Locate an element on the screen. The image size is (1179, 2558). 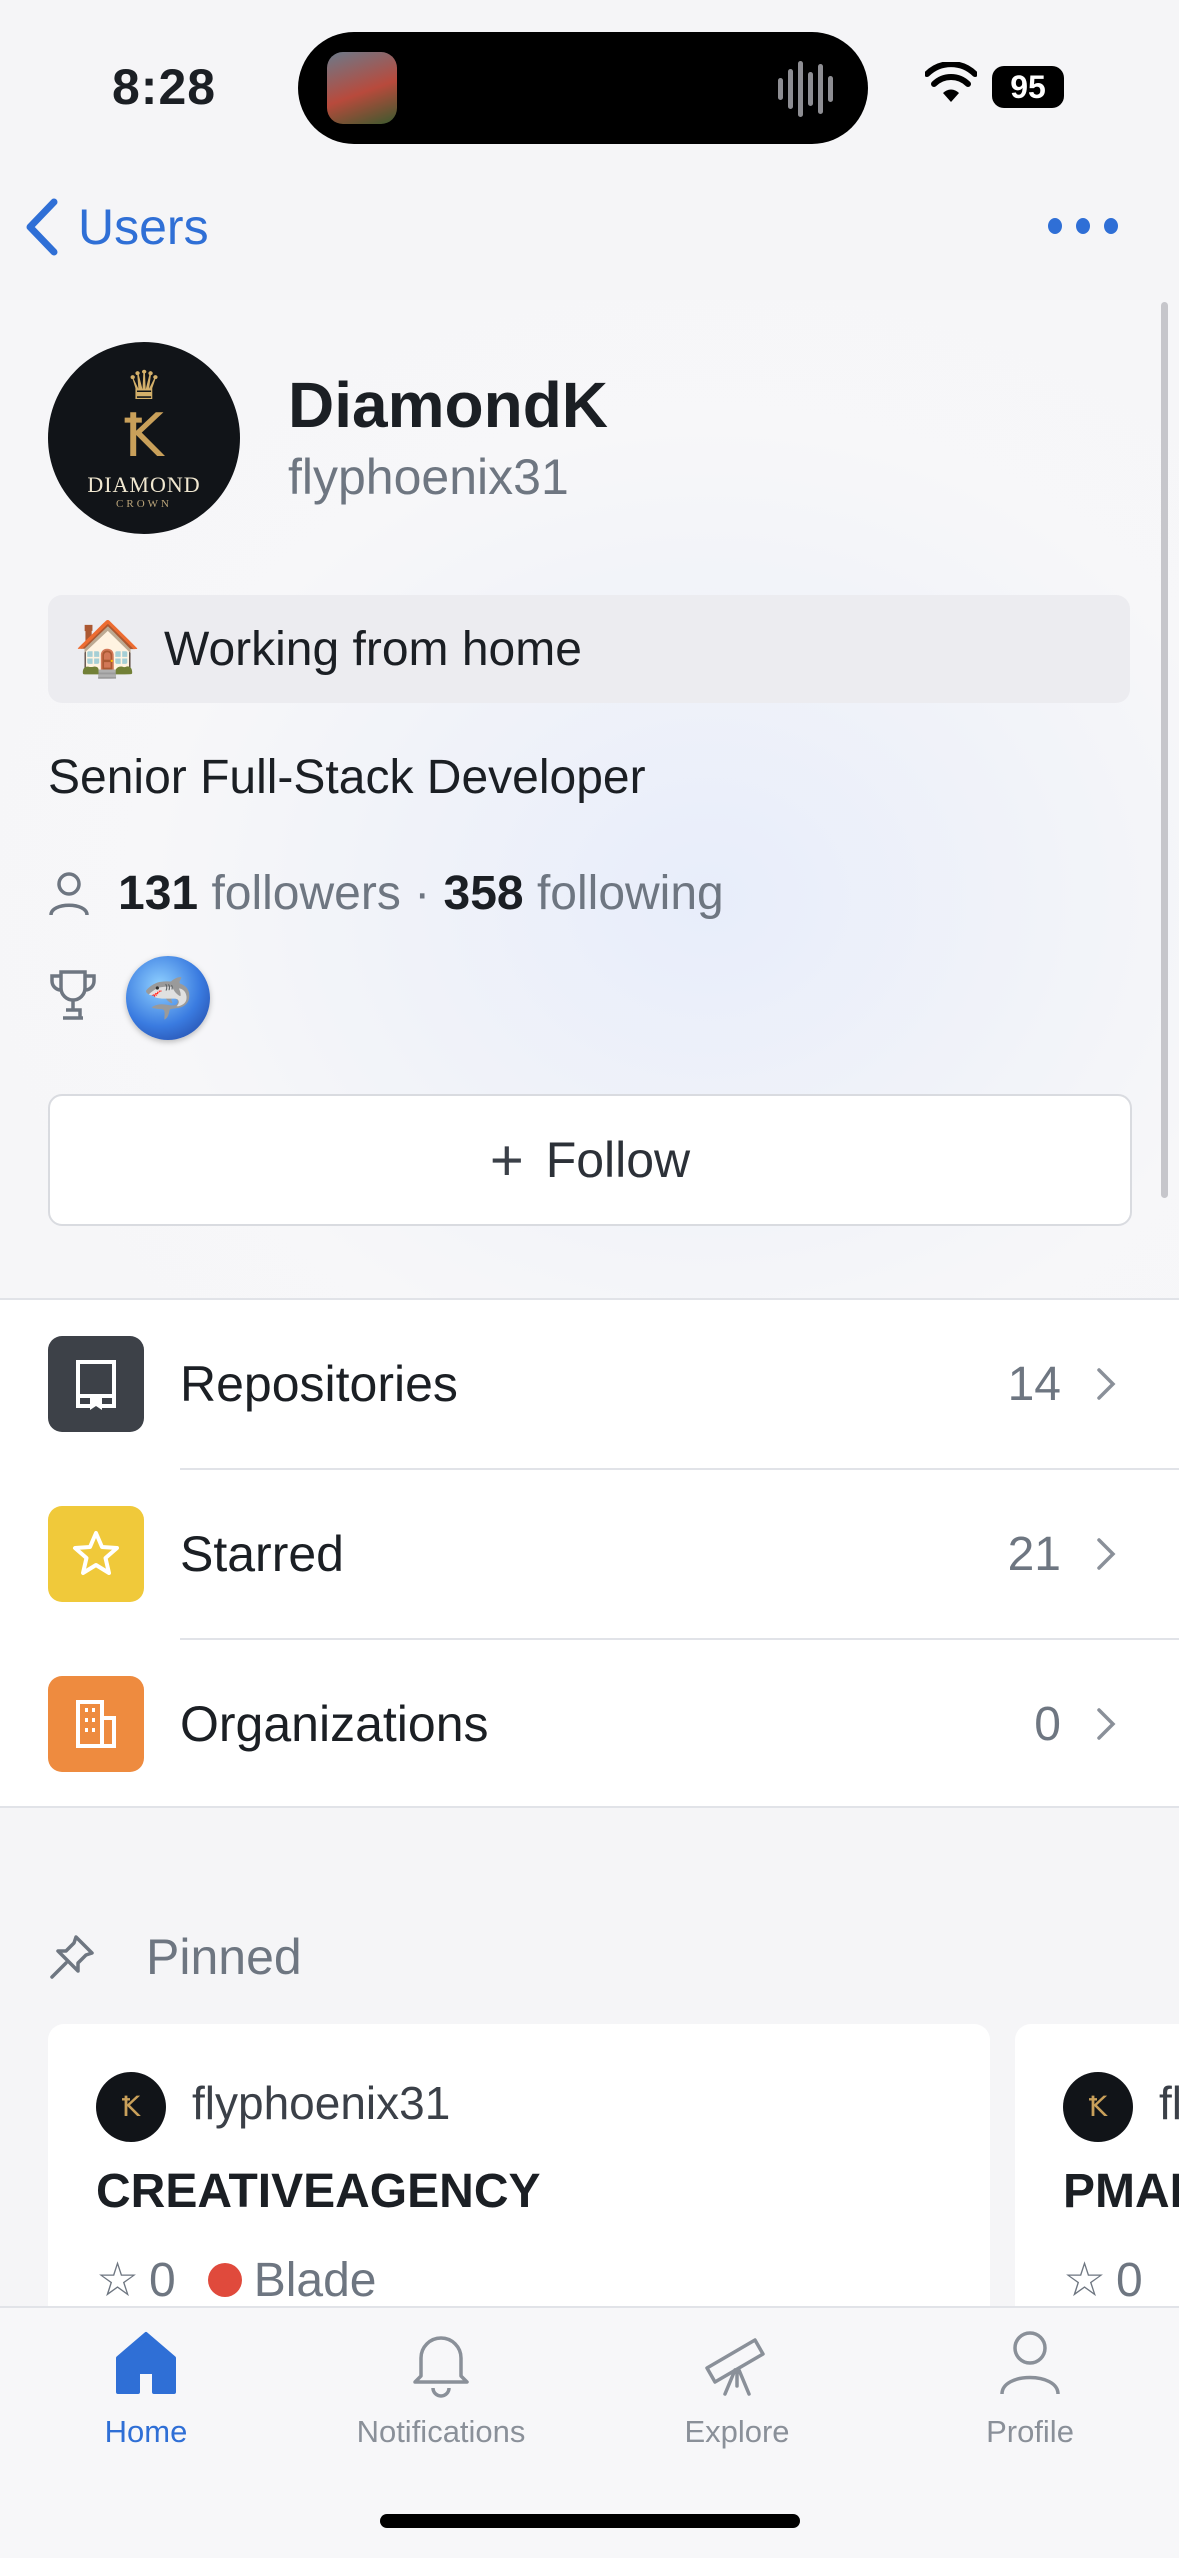
home-icon is located at coordinates (146, 2363).